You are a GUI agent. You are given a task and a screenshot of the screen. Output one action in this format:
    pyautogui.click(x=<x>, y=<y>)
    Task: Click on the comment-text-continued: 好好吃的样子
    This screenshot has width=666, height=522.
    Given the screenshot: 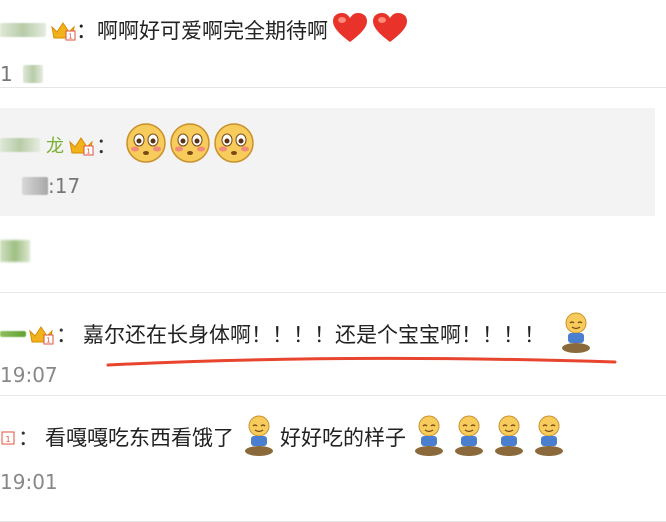 What is the action you would take?
    pyautogui.click(x=343, y=438)
    